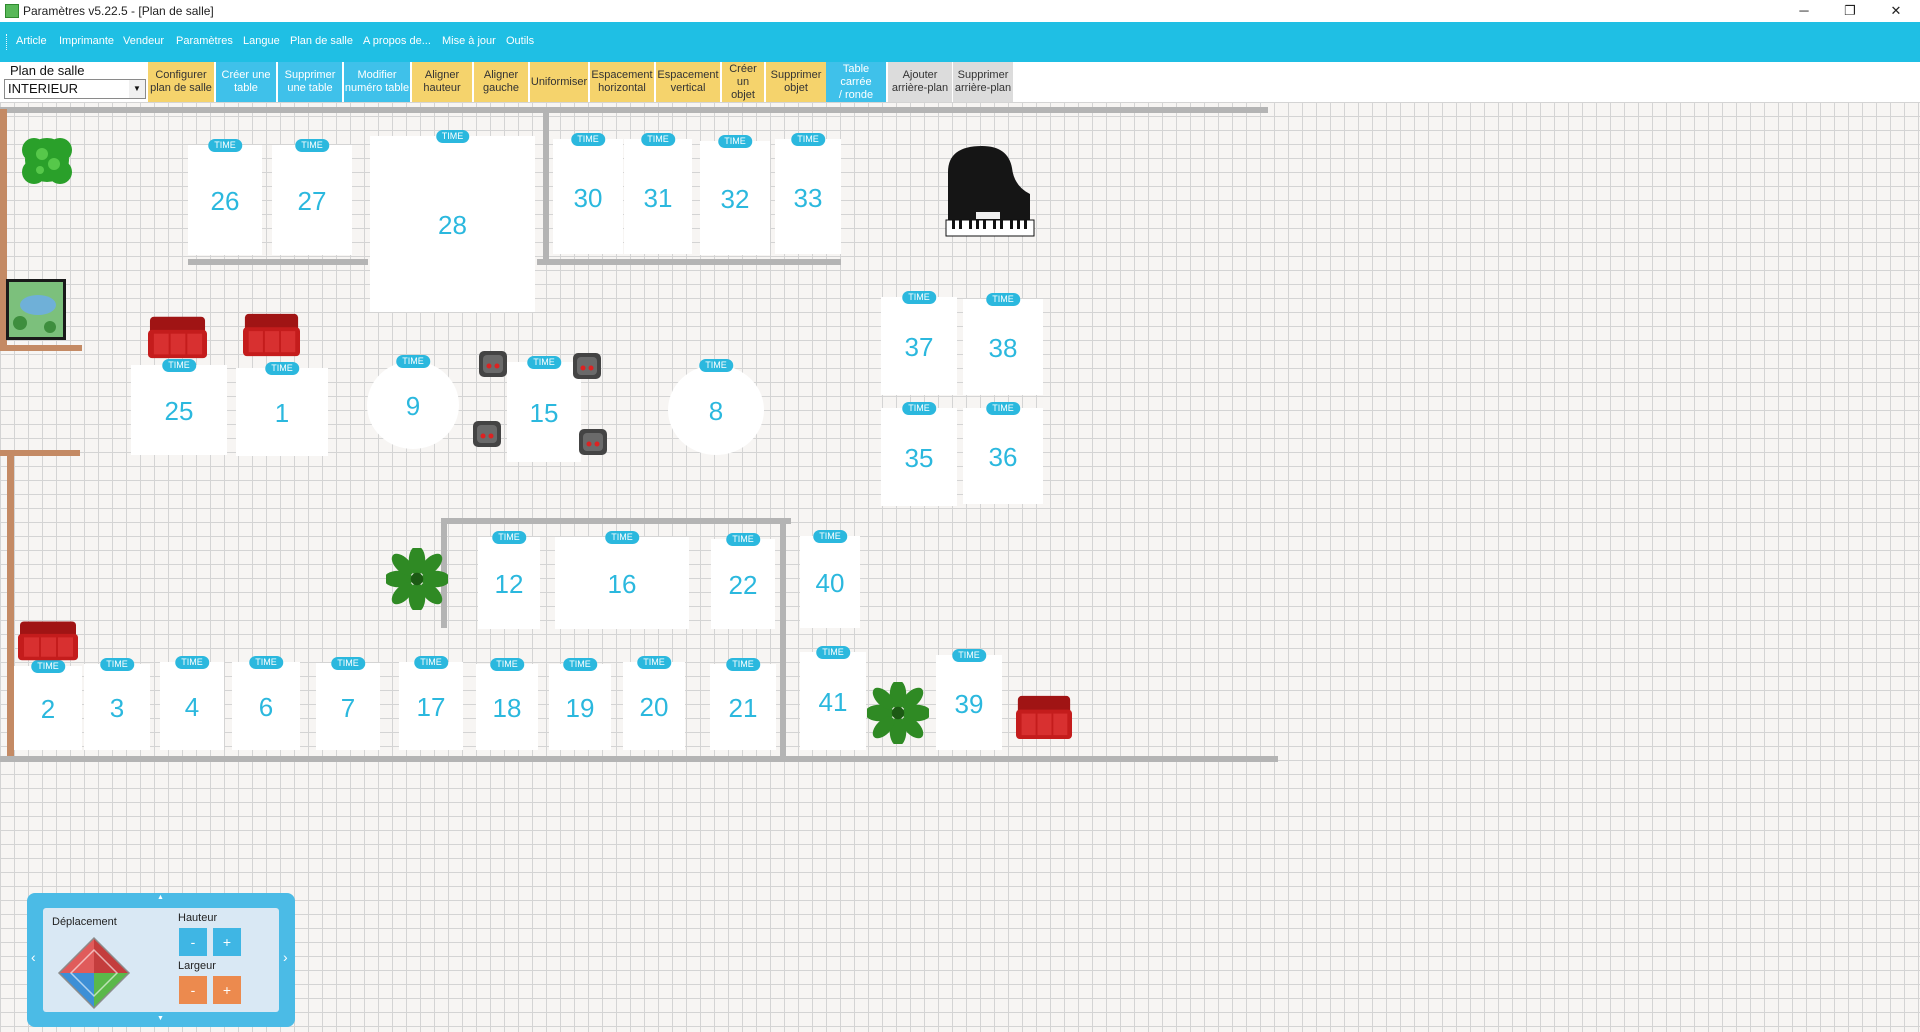 The height and width of the screenshot is (1032, 1920). What do you see at coordinates (559, 82) in the screenshot?
I see `uniformiser-button: Uniformiser` at bounding box center [559, 82].